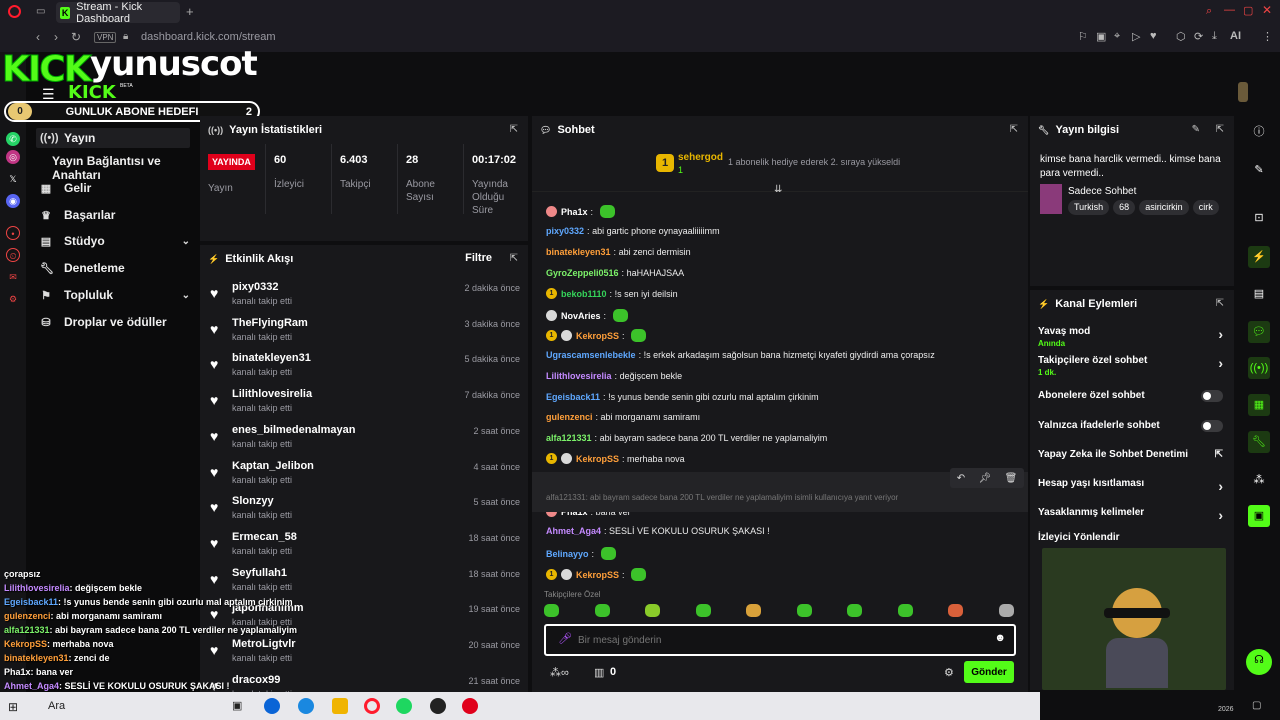  Describe the element at coordinates (1181, 36) in the screenshot. I see `extensions-icon: ⬡` at that location.